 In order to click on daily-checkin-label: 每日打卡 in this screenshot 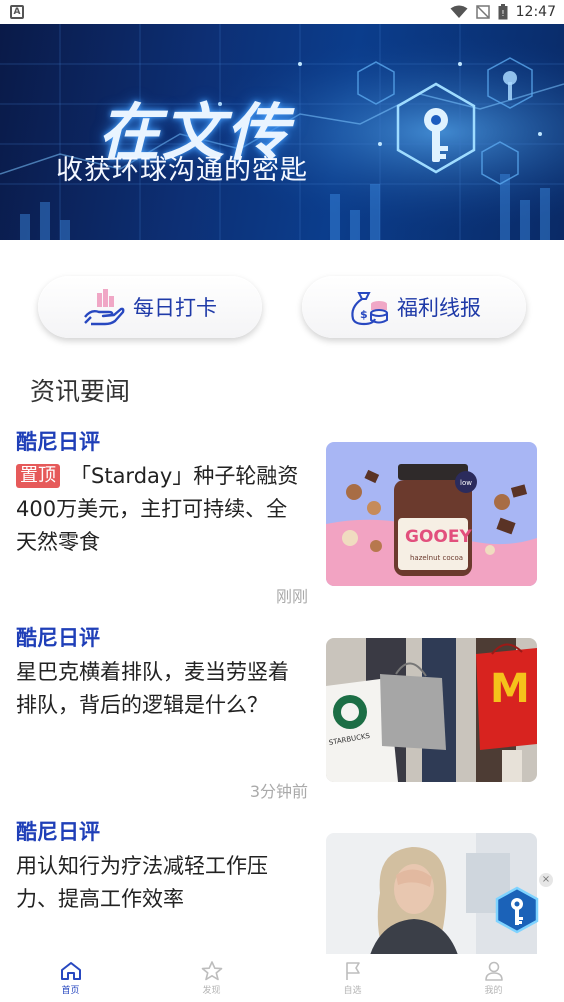, I will do `click(175, 308)`.